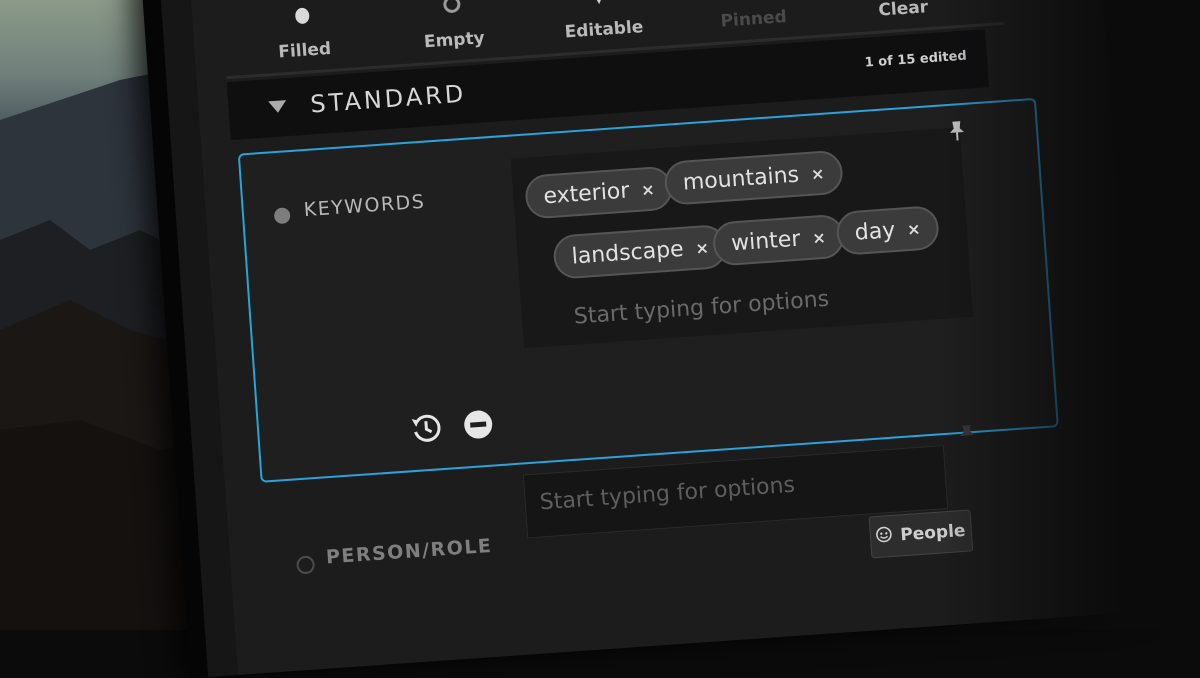  I want to click on history-icon, so click(426, 430).